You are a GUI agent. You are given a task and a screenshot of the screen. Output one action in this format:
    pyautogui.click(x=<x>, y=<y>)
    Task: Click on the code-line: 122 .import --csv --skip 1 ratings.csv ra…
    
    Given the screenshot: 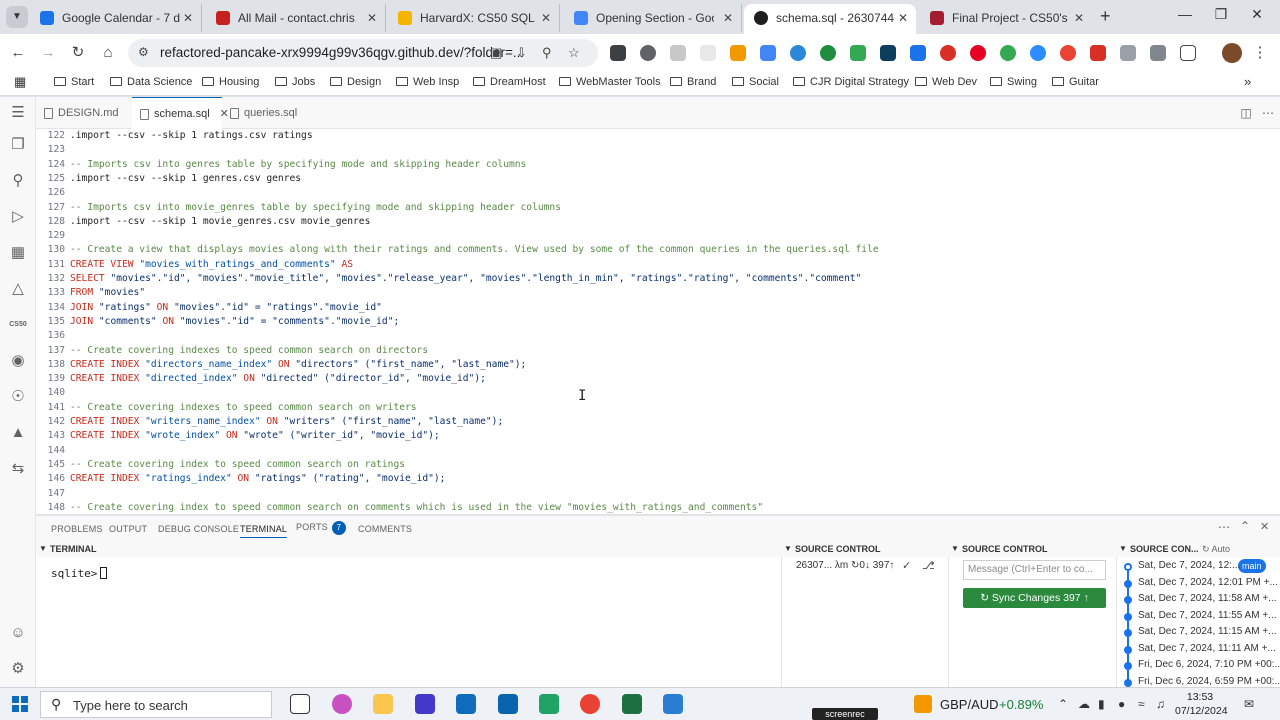 What is the action you would take?
    pyautogui.click(x=174, y=136)
    